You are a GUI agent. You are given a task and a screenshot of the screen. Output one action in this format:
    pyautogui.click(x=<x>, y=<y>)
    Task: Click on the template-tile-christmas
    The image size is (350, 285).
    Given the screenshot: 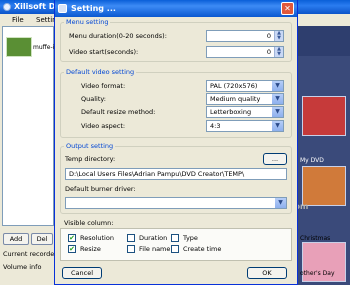 What is the action you would take?
    pyautogui.click(x=324, y=186)
    